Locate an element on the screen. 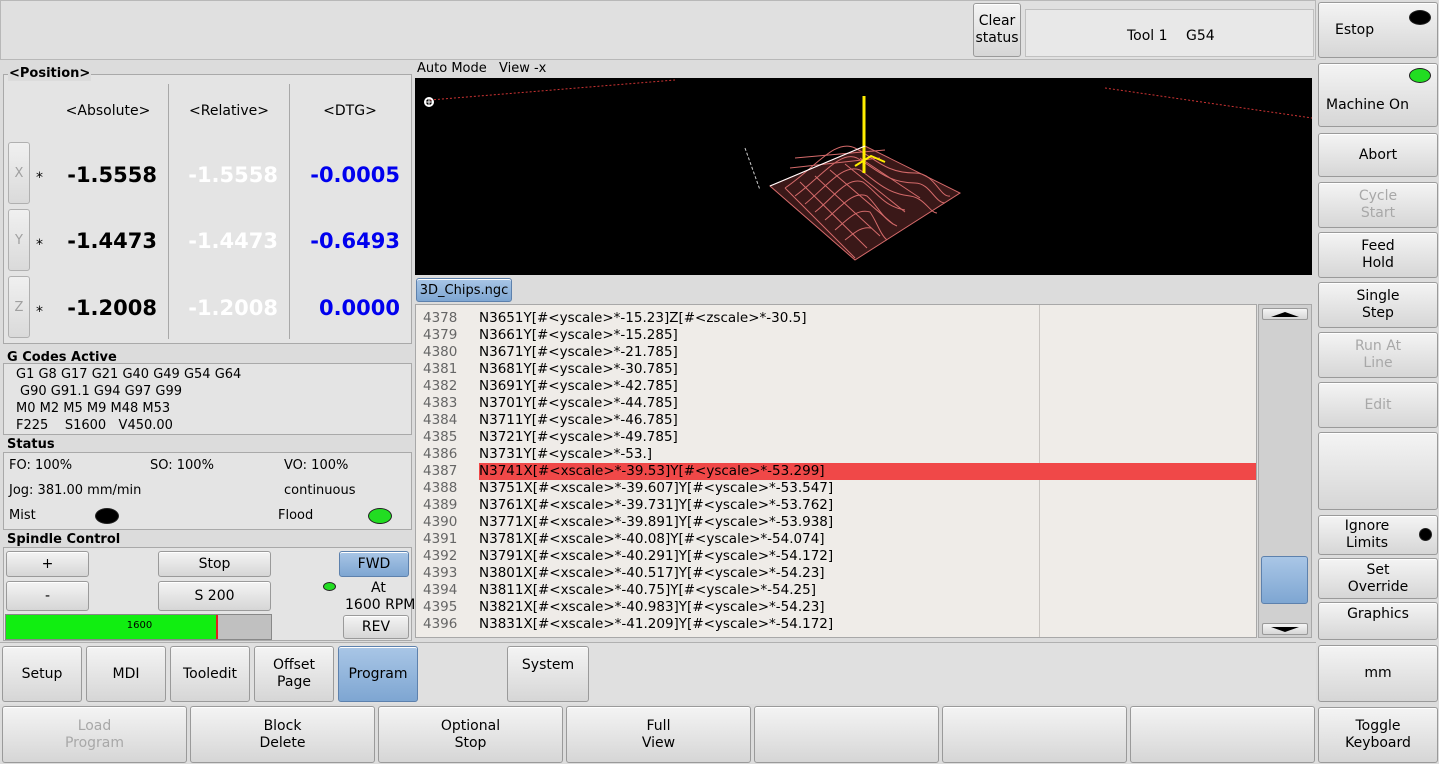  table-row: 4384 N3711Y[#<yscale>*-46.785] is located at coordinates (836, 420).